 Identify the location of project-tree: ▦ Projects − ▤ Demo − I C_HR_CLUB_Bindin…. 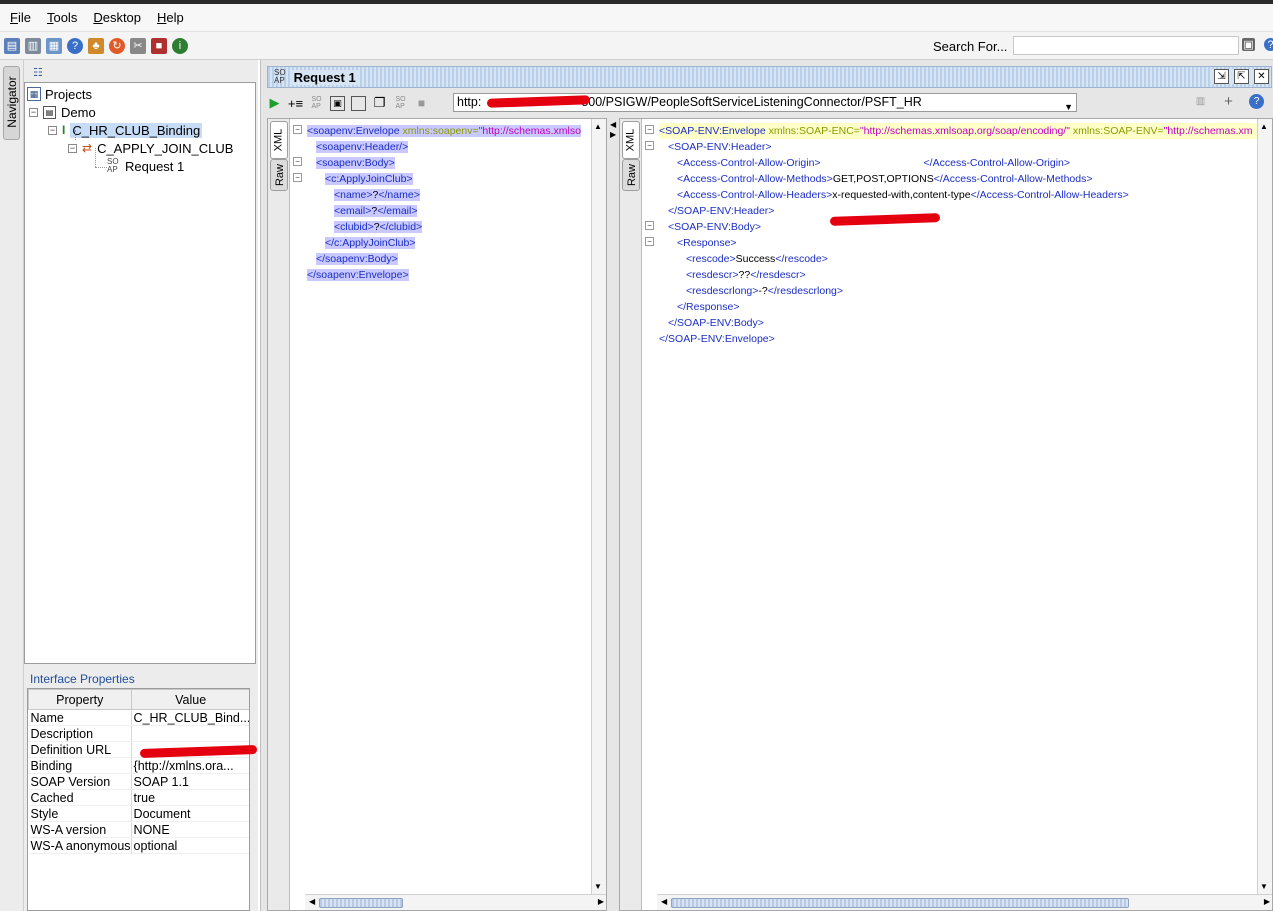
(140, 373).